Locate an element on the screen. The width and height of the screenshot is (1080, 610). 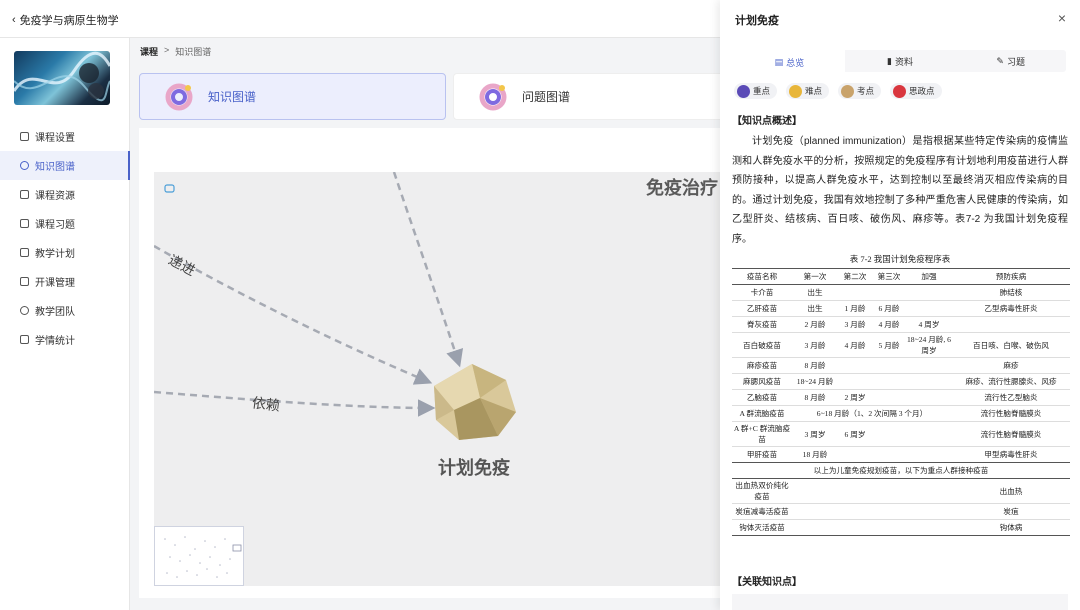
graph-minimap is located at coordinates (199, 556).